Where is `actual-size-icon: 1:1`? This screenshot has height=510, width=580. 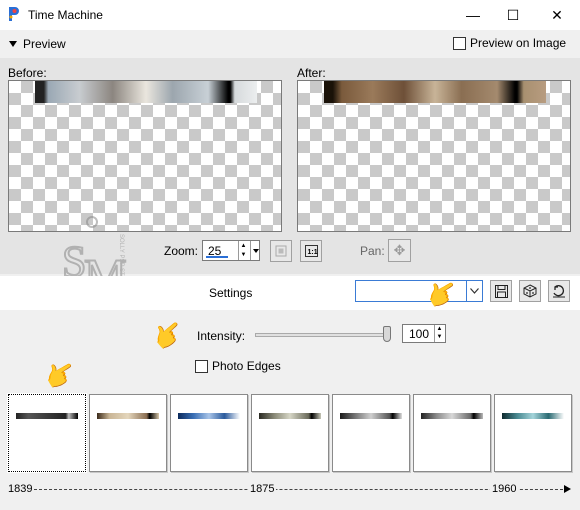
actual-size-icon: 1:1 is located at coordinates (311, 251).